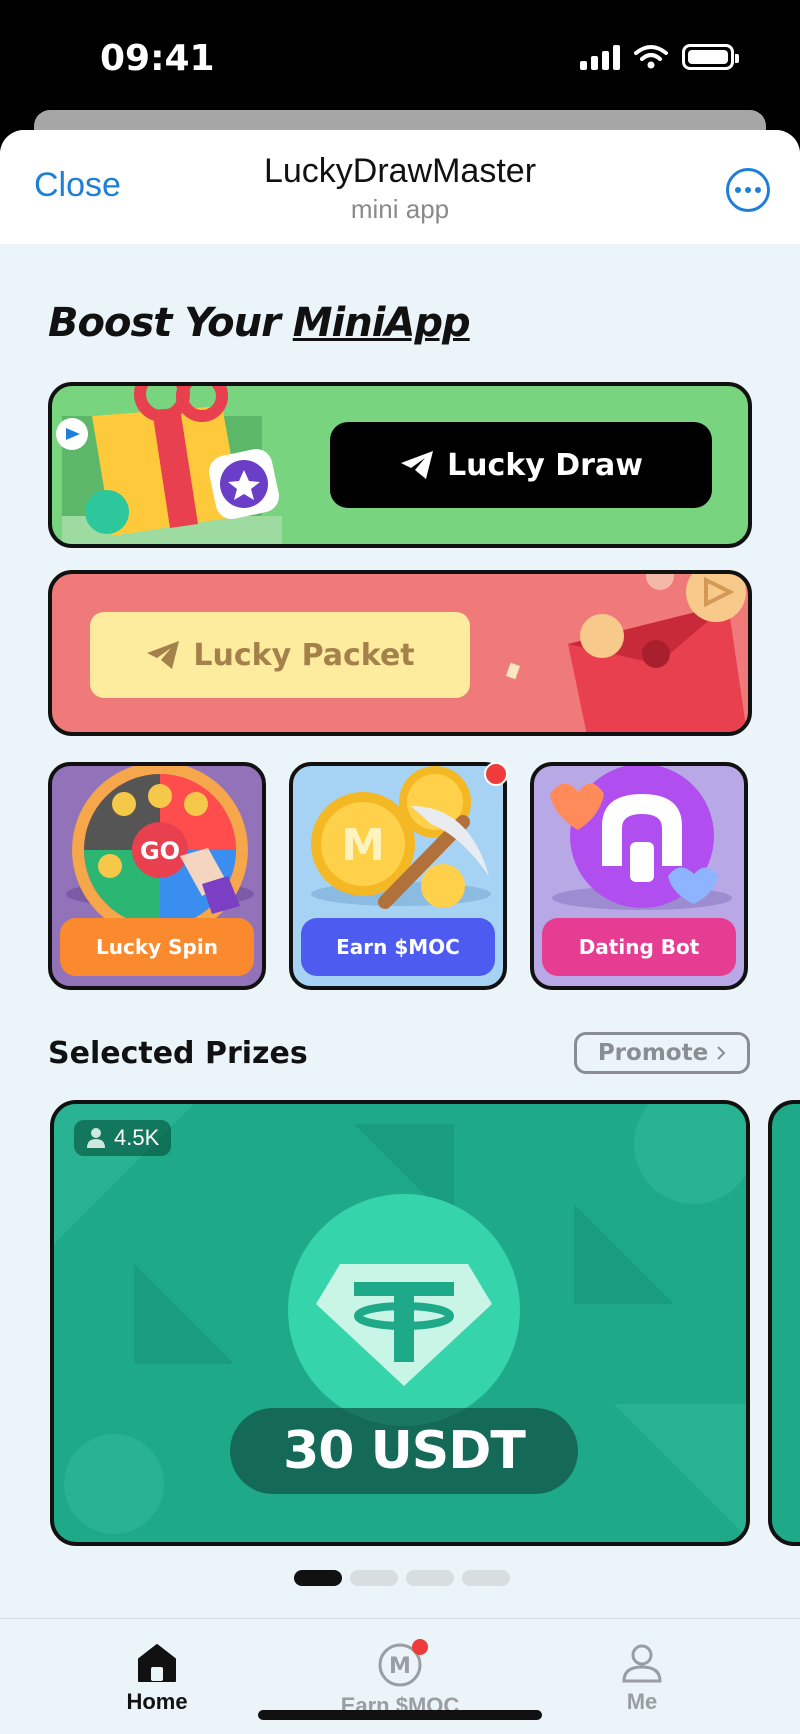  I want to click on status-time: 09:41, so click(157, 58).